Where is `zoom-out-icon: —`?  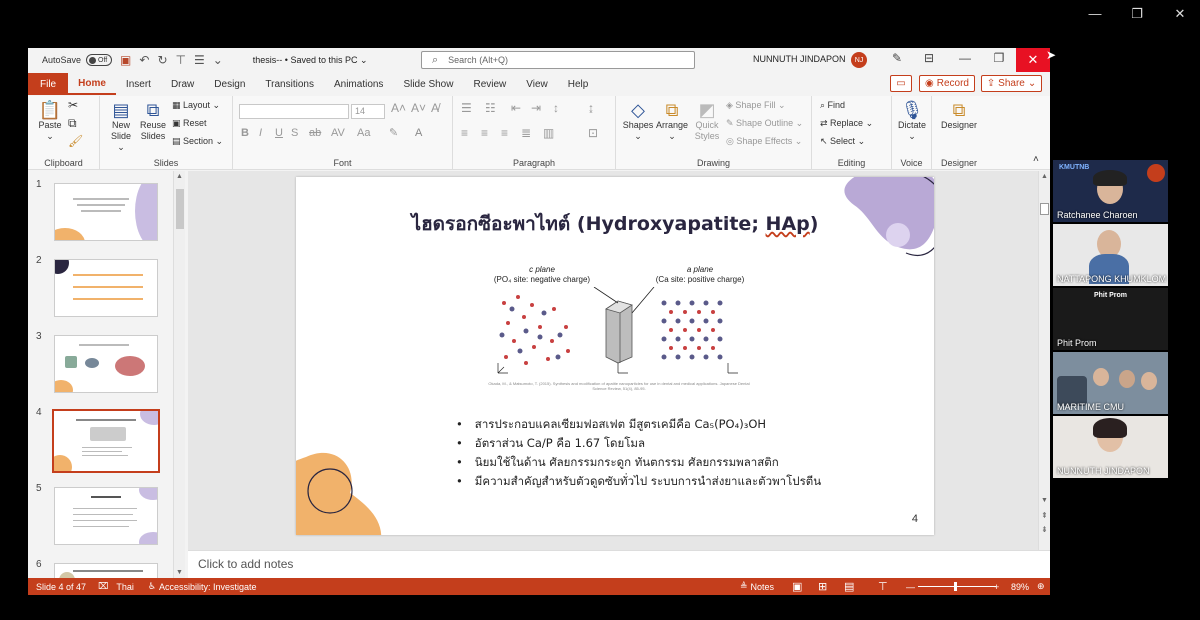
zoom-out-icon: — is located at coordinates (910, 586).